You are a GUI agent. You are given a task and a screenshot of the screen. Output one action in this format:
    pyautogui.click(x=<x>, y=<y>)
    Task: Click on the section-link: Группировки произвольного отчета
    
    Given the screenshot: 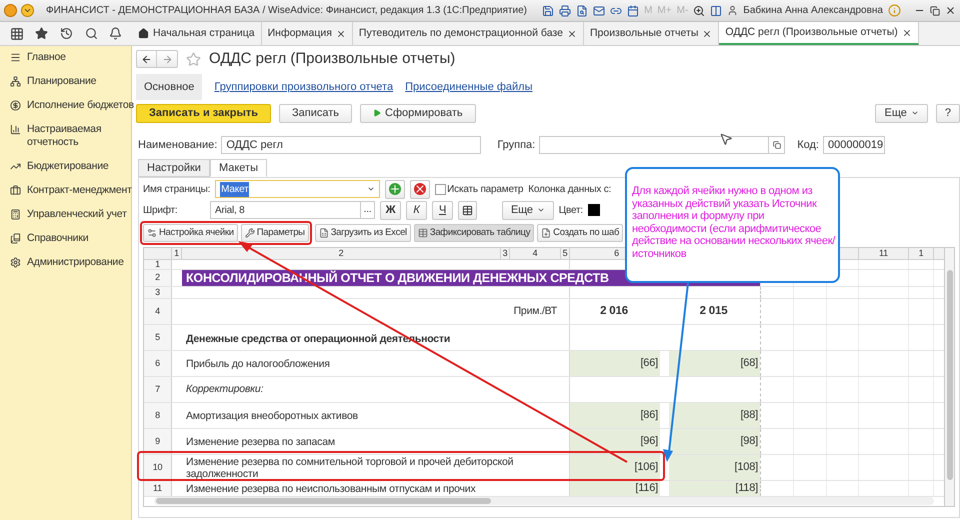 What is the action you would take?
    pyautogui.click(x=304, y=87)
    